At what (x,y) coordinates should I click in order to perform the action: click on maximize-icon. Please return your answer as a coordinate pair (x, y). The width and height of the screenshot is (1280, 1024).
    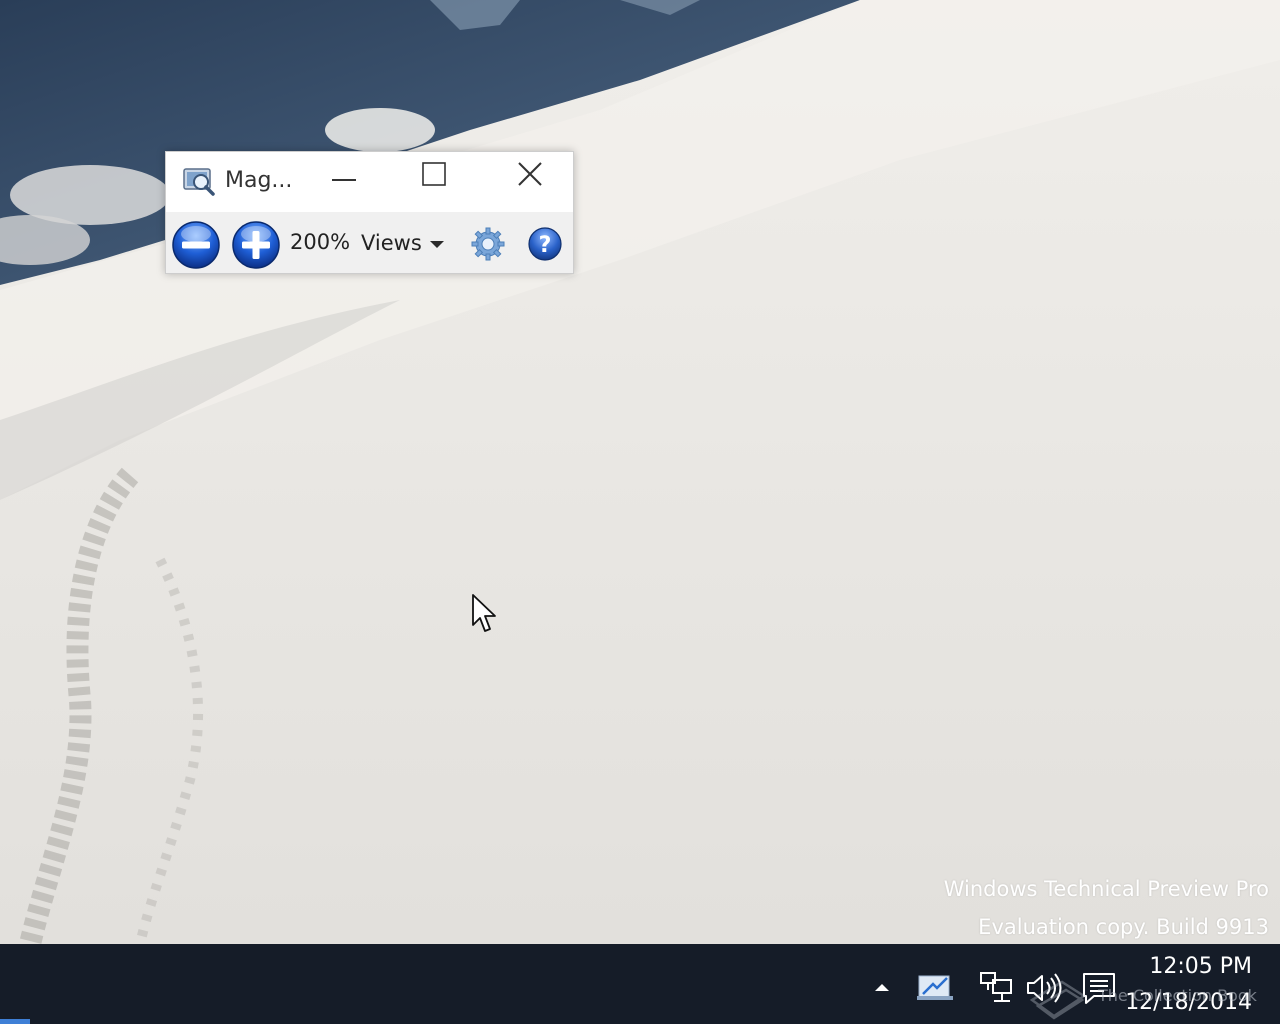
    Looking at the image, I should click on (434, 174).